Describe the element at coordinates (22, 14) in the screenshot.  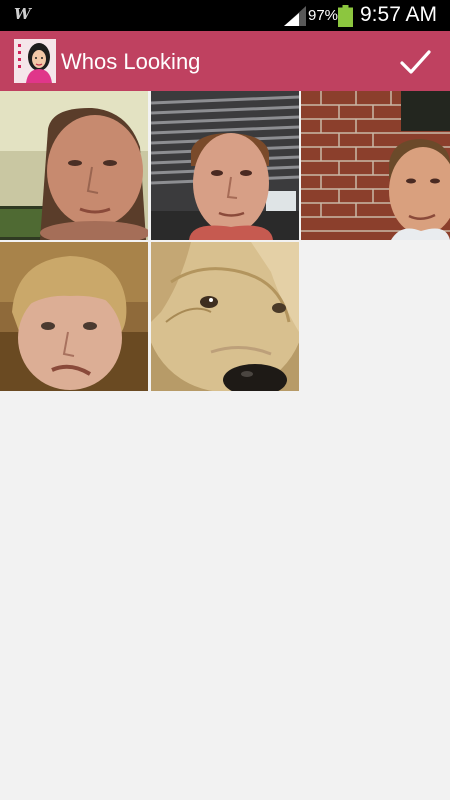
I see `notification-icon: W` at that location.